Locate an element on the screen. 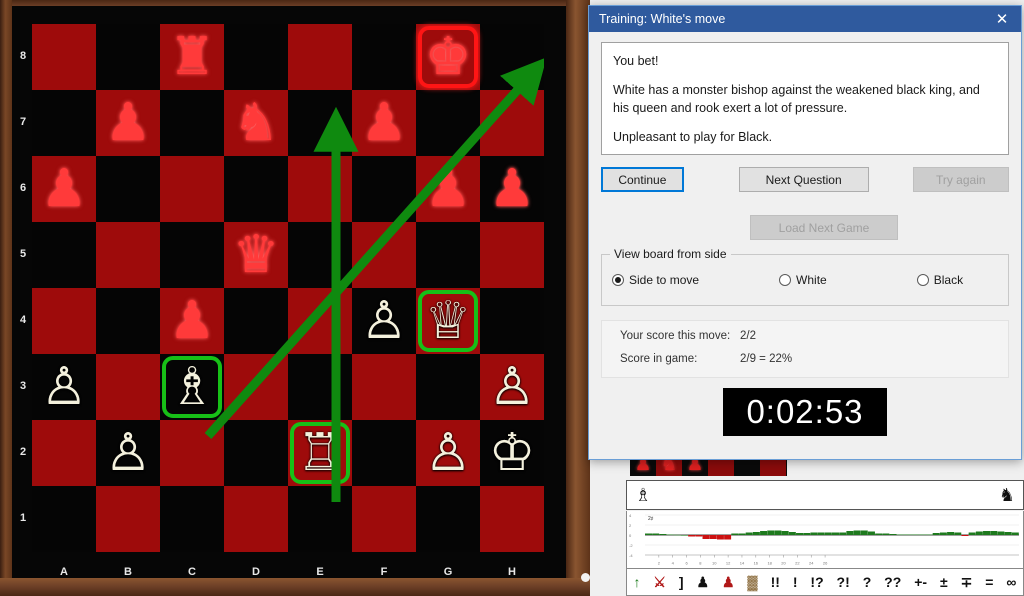 The height and width of the screenshot is (596, 1024). annotation-toolbar: ↑ ⚔] ♟ ♟ ▓!!!!??!??? +- ± ∓ = ∞ is located at coordinates (825, 582).